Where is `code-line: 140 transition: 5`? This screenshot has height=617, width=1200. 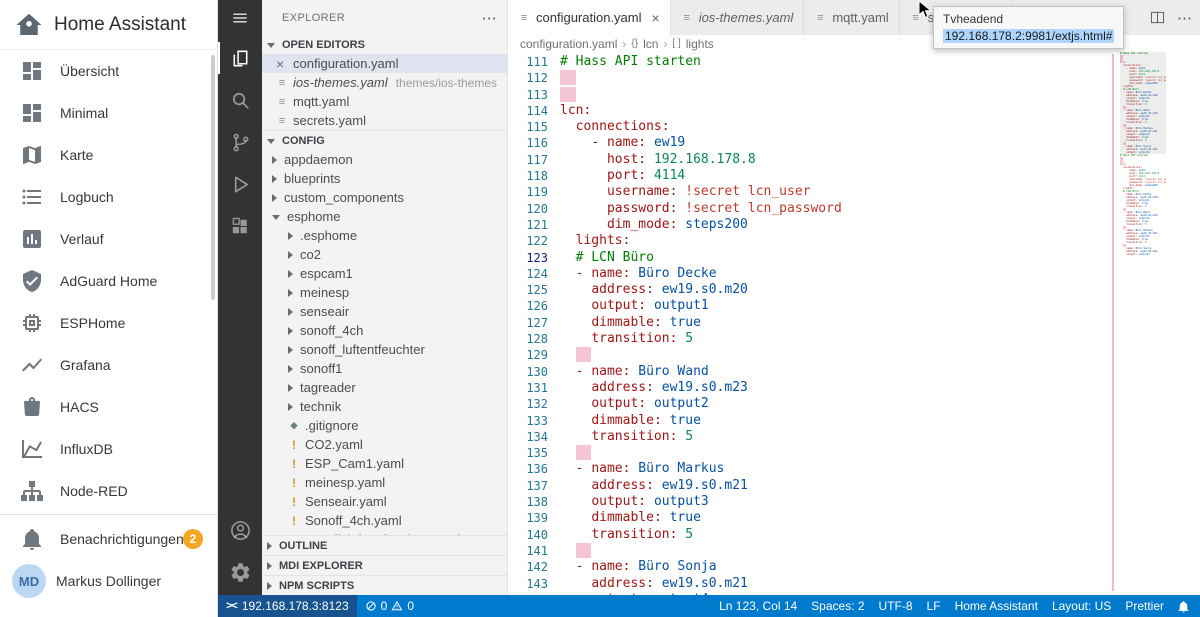
code-line: 140 transition: 5 is located at coordinates (809, 535).